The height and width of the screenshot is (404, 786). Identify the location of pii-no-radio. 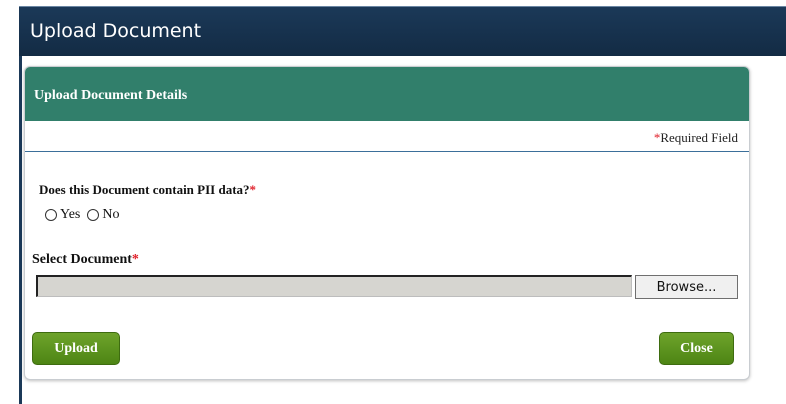
(93, 215).